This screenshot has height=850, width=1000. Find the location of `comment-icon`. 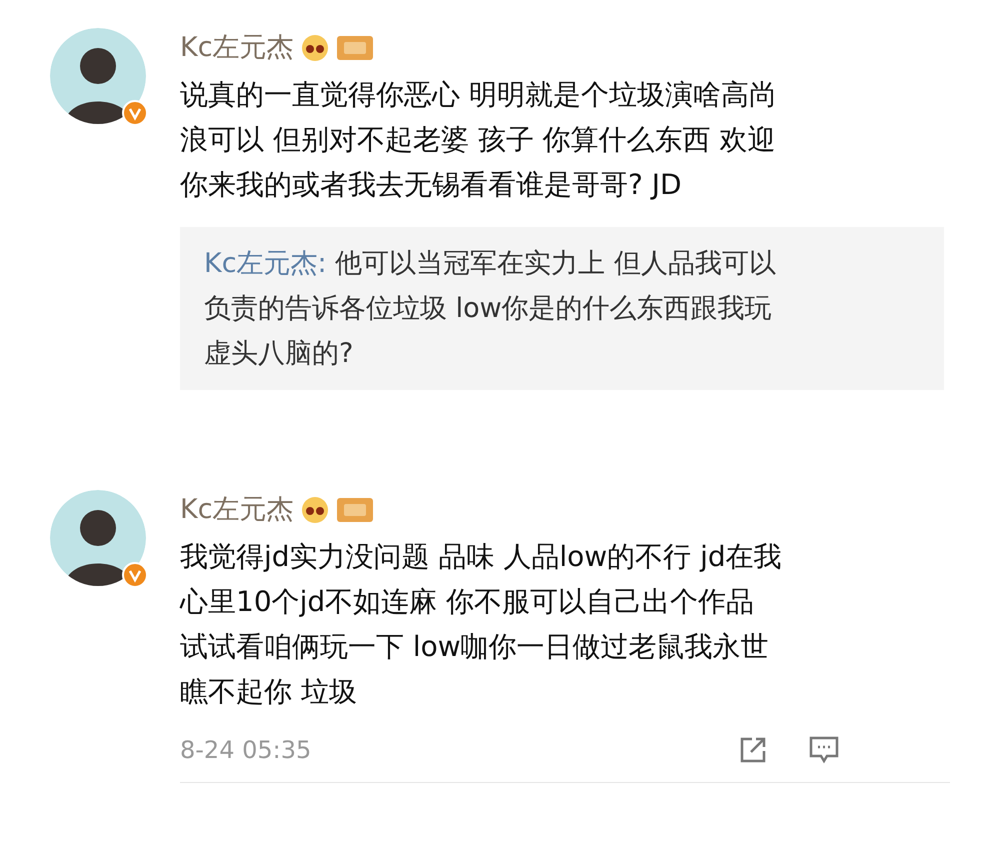

comment-icon is located at coordinates (824, 750).